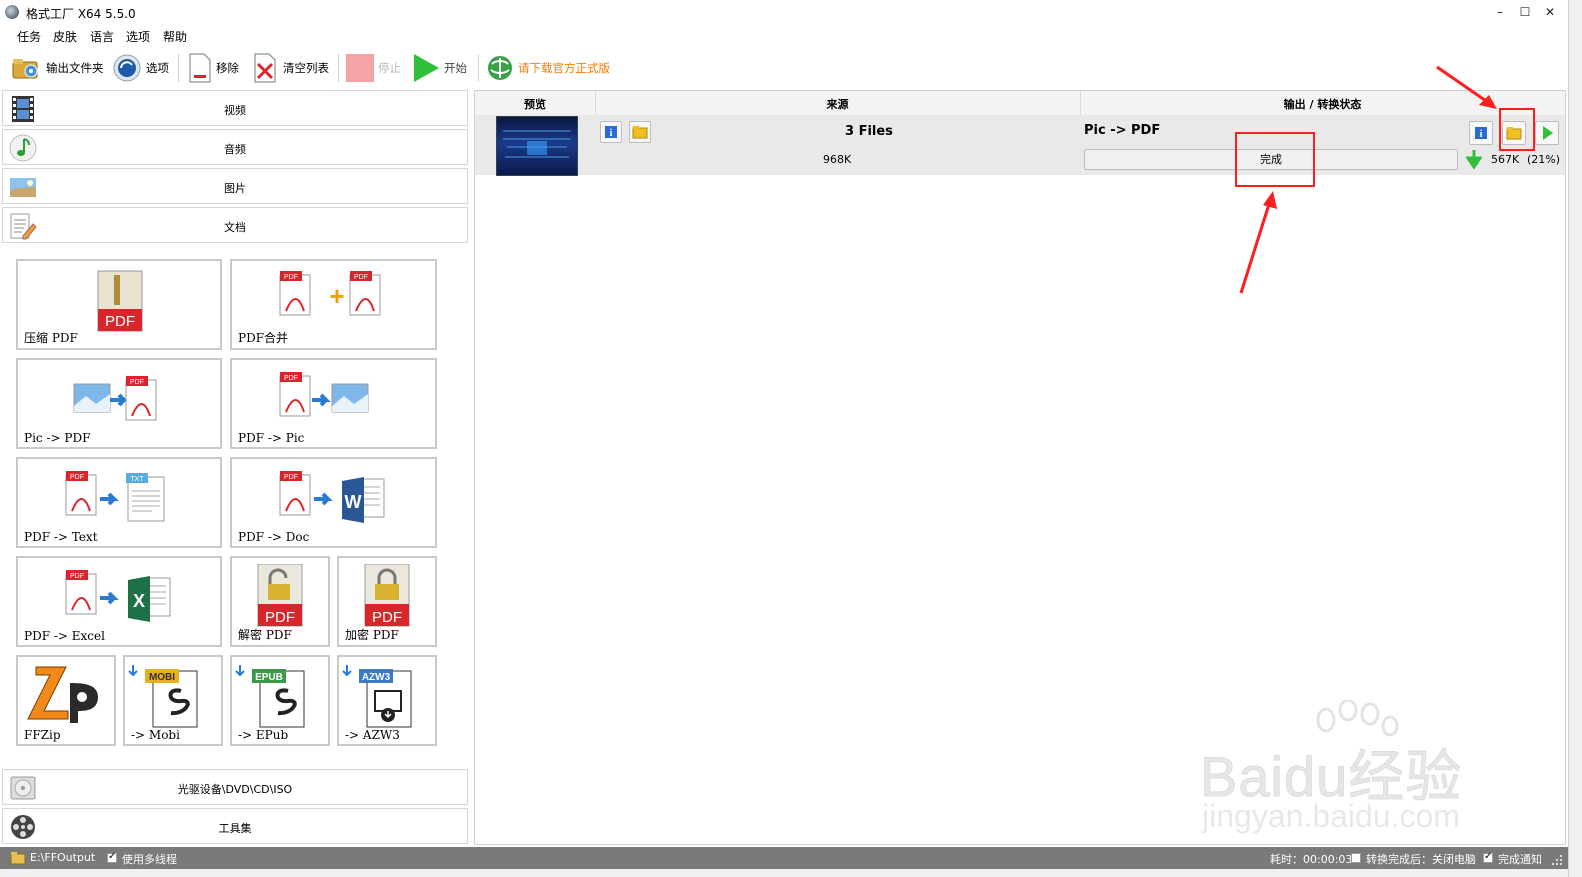 The image size is (1582, 877). I want to click on tile-to-epub-label: -> EPub, so click(263, 735).